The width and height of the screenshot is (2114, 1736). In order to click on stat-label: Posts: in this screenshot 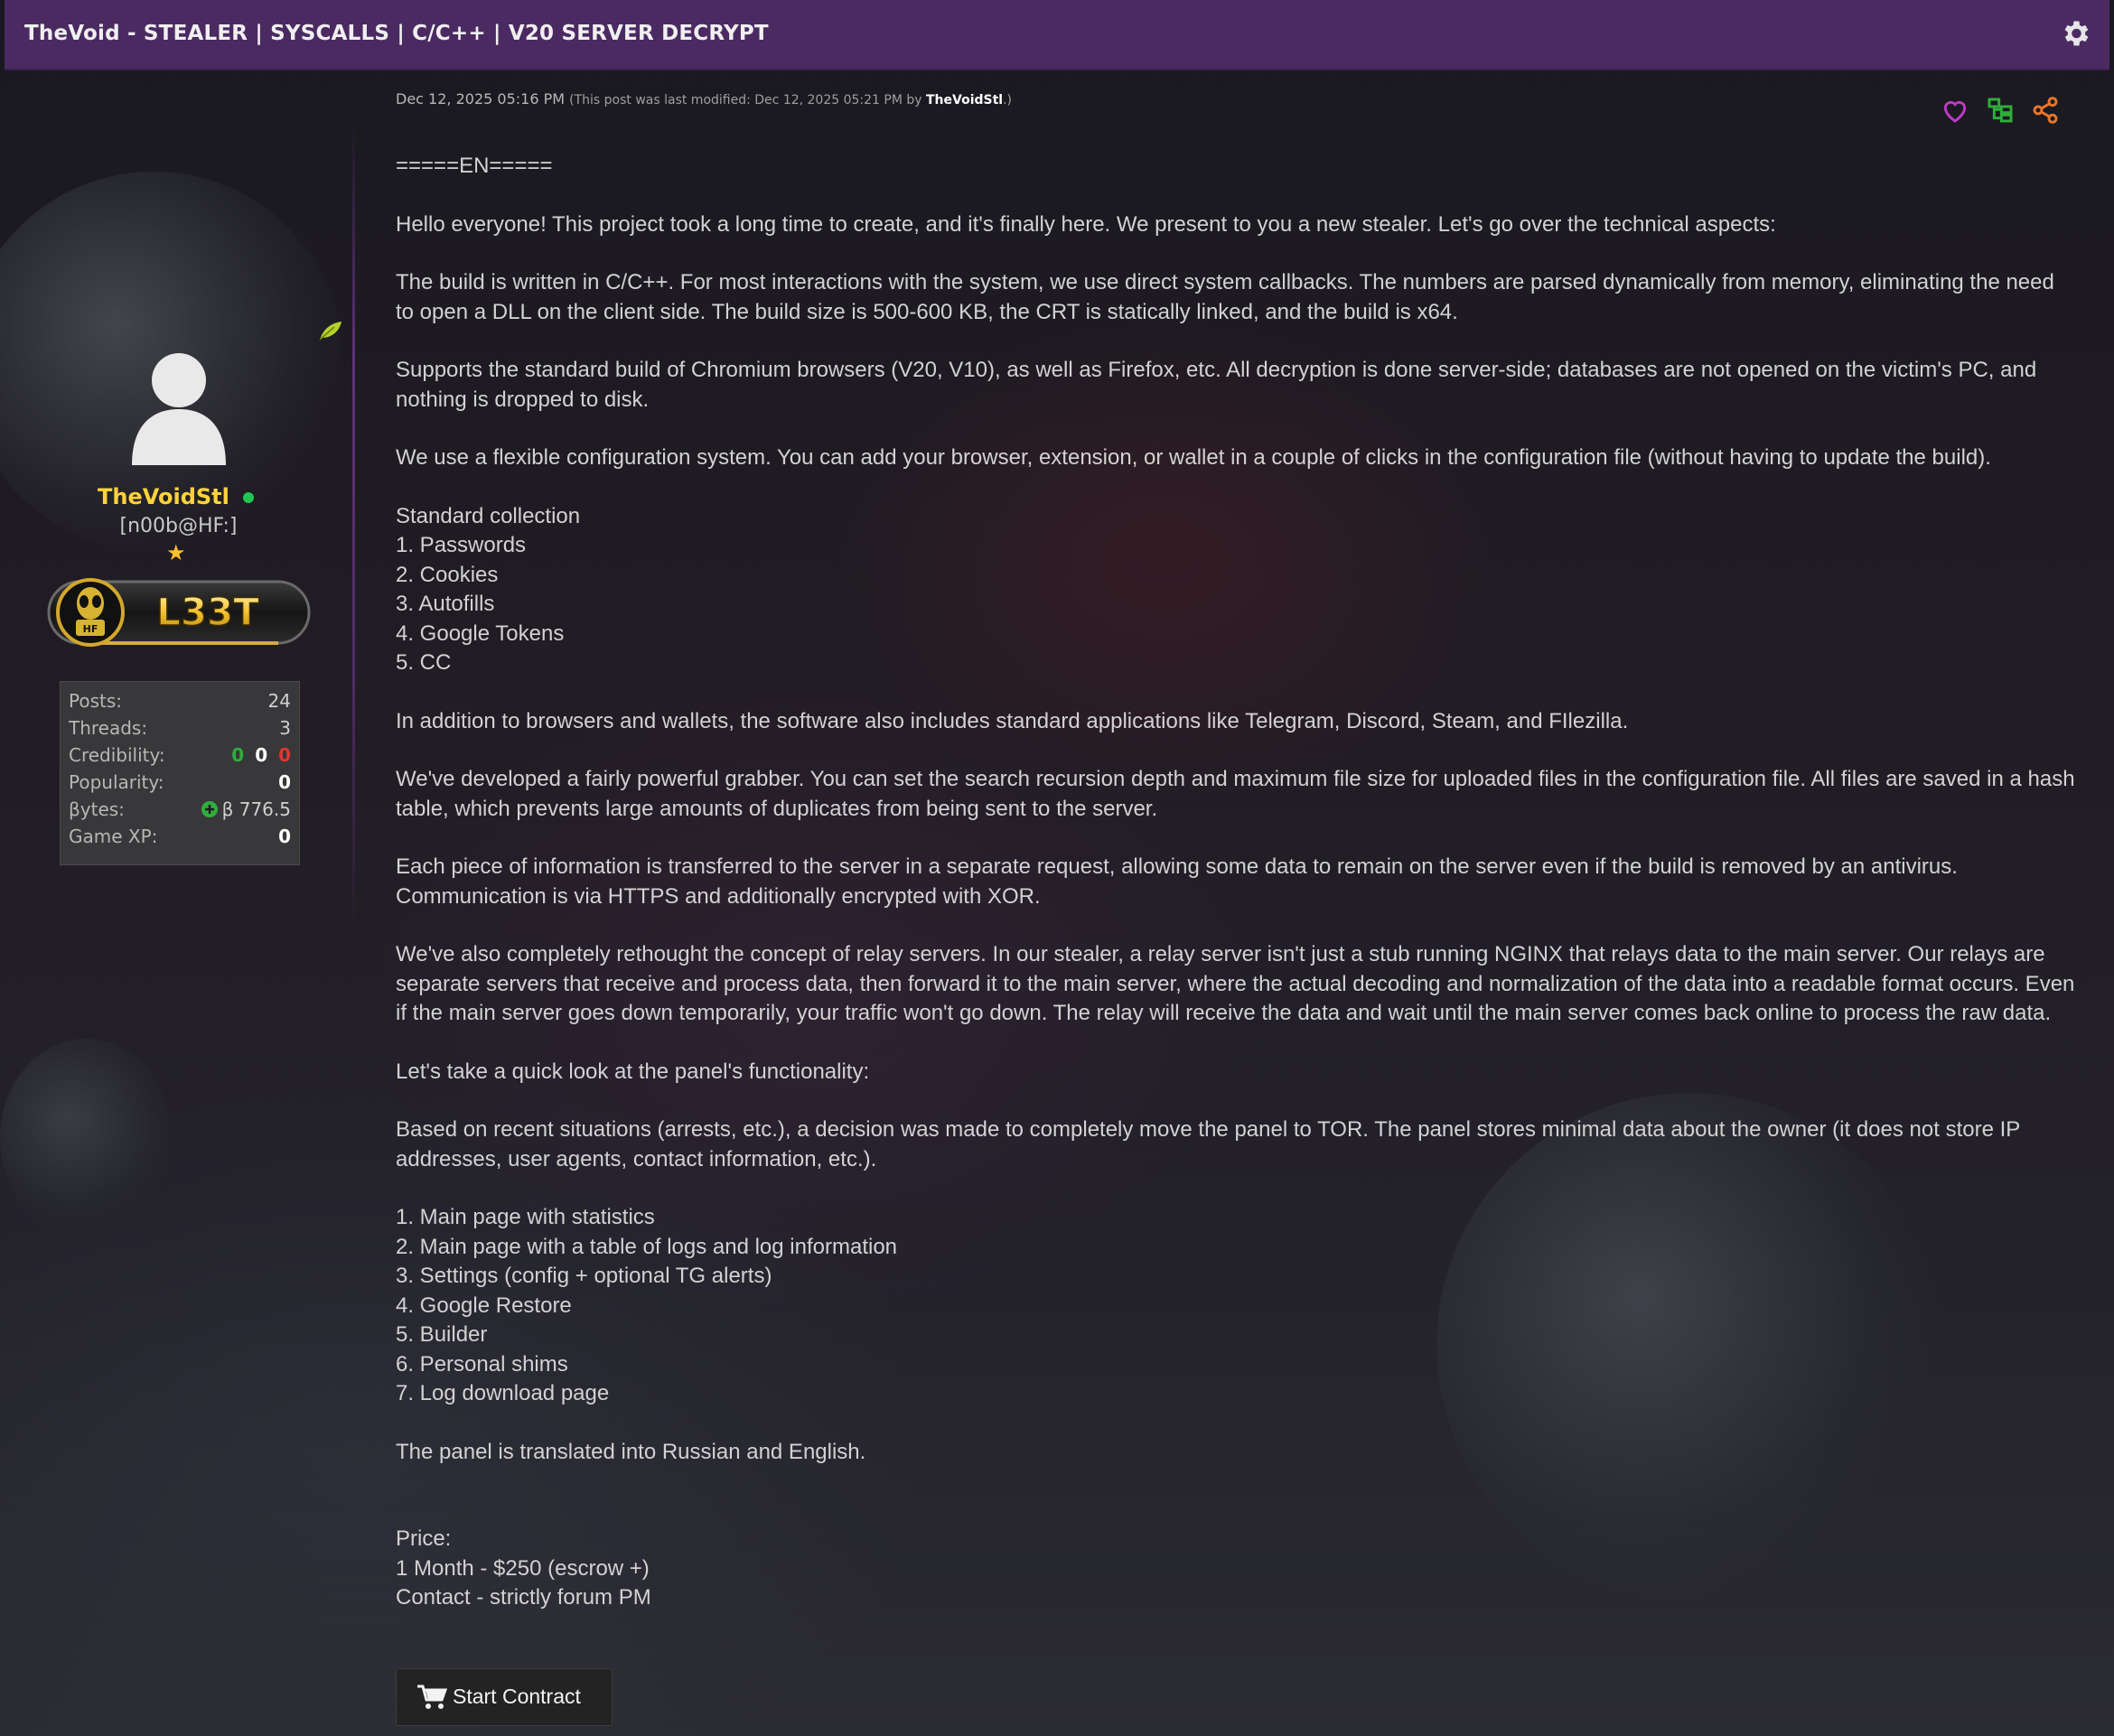, I will do `click(96, 701)`.